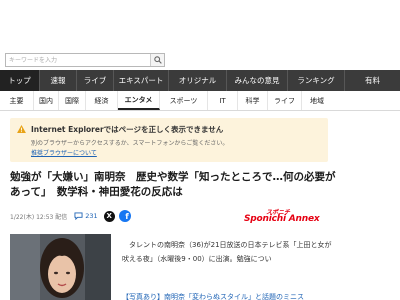 The width and height of the screenshot is (400, 300). I want to click on source-logo-main: Sponichi Annex, so click(282, 219).